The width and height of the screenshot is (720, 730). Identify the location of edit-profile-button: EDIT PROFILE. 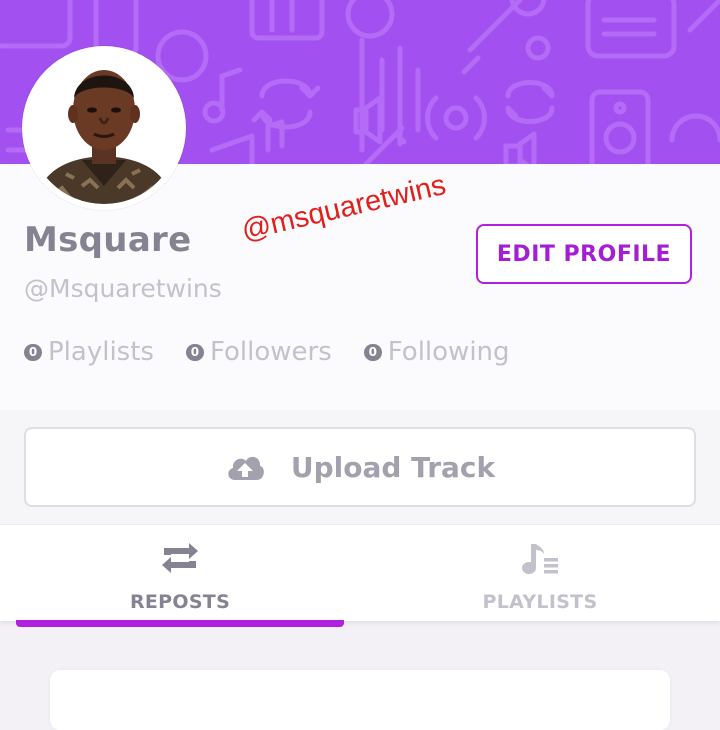
(584, 254).